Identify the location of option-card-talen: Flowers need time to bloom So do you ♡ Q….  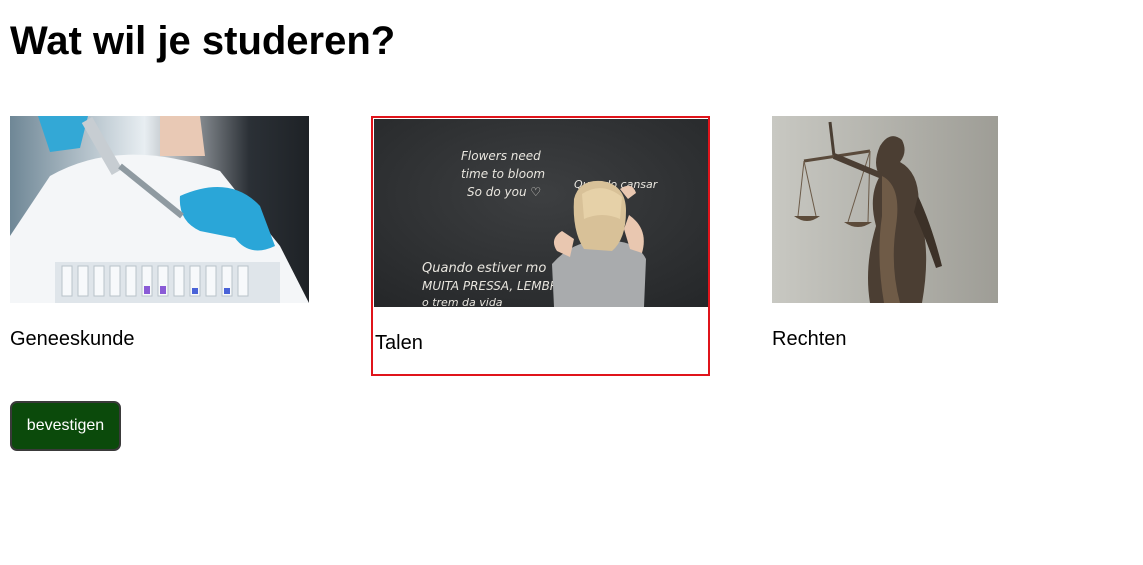
(540, 246).